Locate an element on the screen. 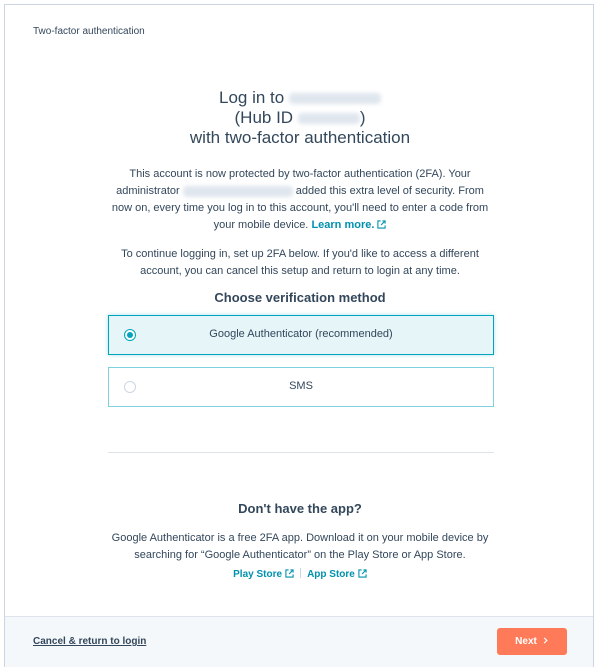 The image size is (600, 671). heading-hub-prefix: (Hub ID is located at coordinates (264, 117).